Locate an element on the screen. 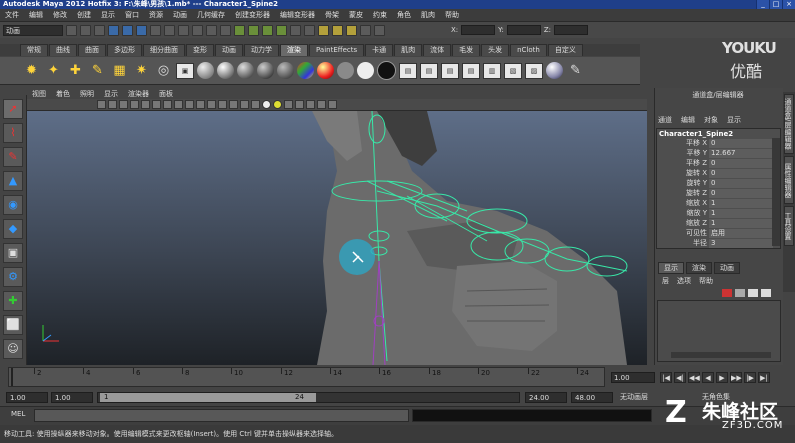 The height and width of the screenshot is (443, 795). tab-paint-effects: PaintEffects is located at coordinates (337, 50).